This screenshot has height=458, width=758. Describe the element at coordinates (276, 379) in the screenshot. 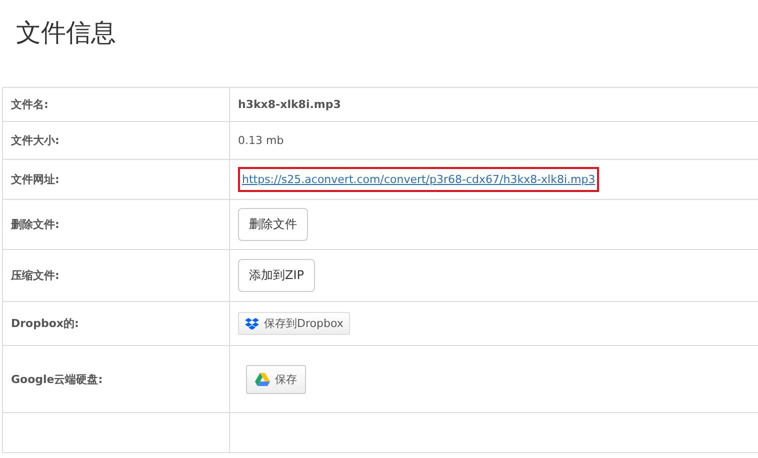

I see `drive-save-button: 保存` at that location.